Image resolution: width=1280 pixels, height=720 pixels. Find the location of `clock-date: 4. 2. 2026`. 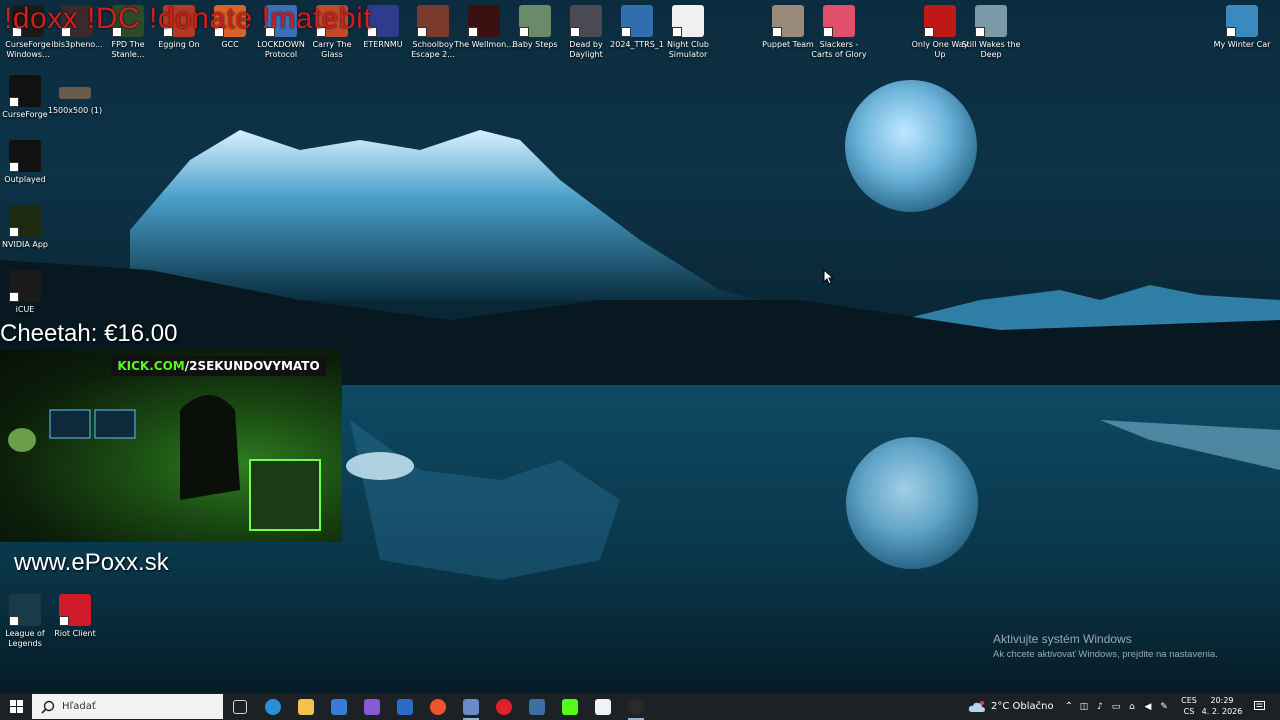

clock-date: 4. 2. 2026 is located at coordinates (1222, 711).